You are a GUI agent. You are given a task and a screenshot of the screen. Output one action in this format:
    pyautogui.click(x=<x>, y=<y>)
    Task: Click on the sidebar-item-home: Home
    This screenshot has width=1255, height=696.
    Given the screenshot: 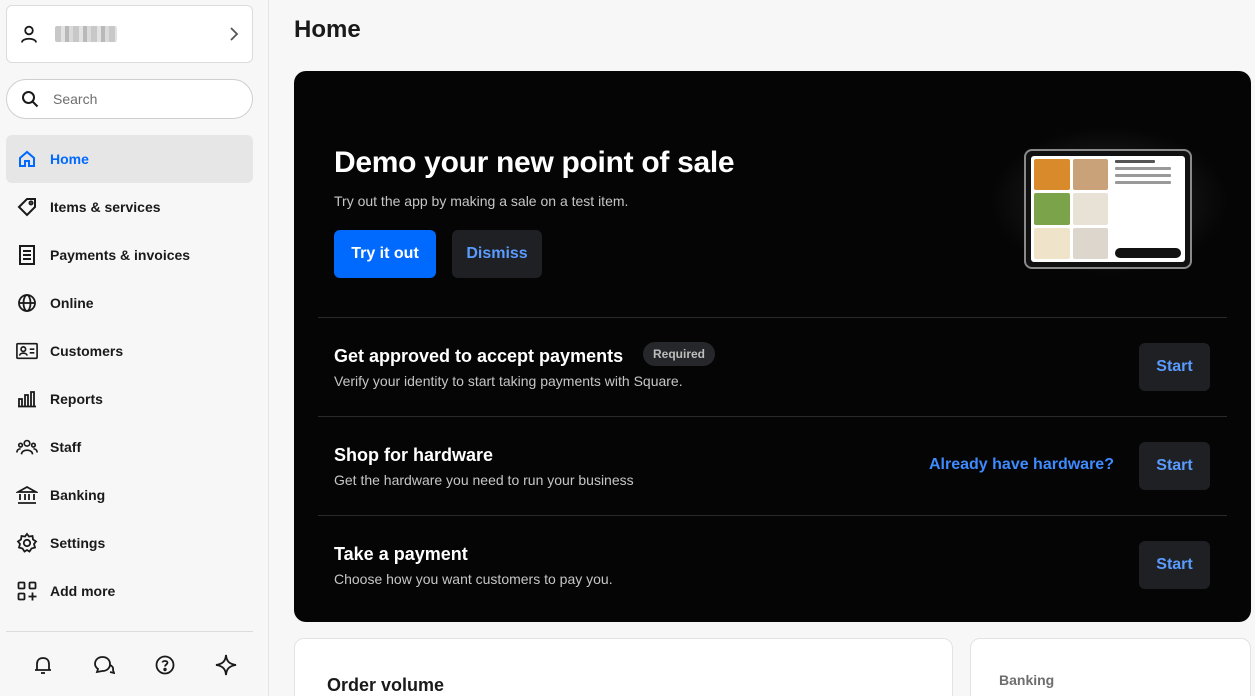 What is the action you would take?
    pyautogui.click(x=129, y=159)
    